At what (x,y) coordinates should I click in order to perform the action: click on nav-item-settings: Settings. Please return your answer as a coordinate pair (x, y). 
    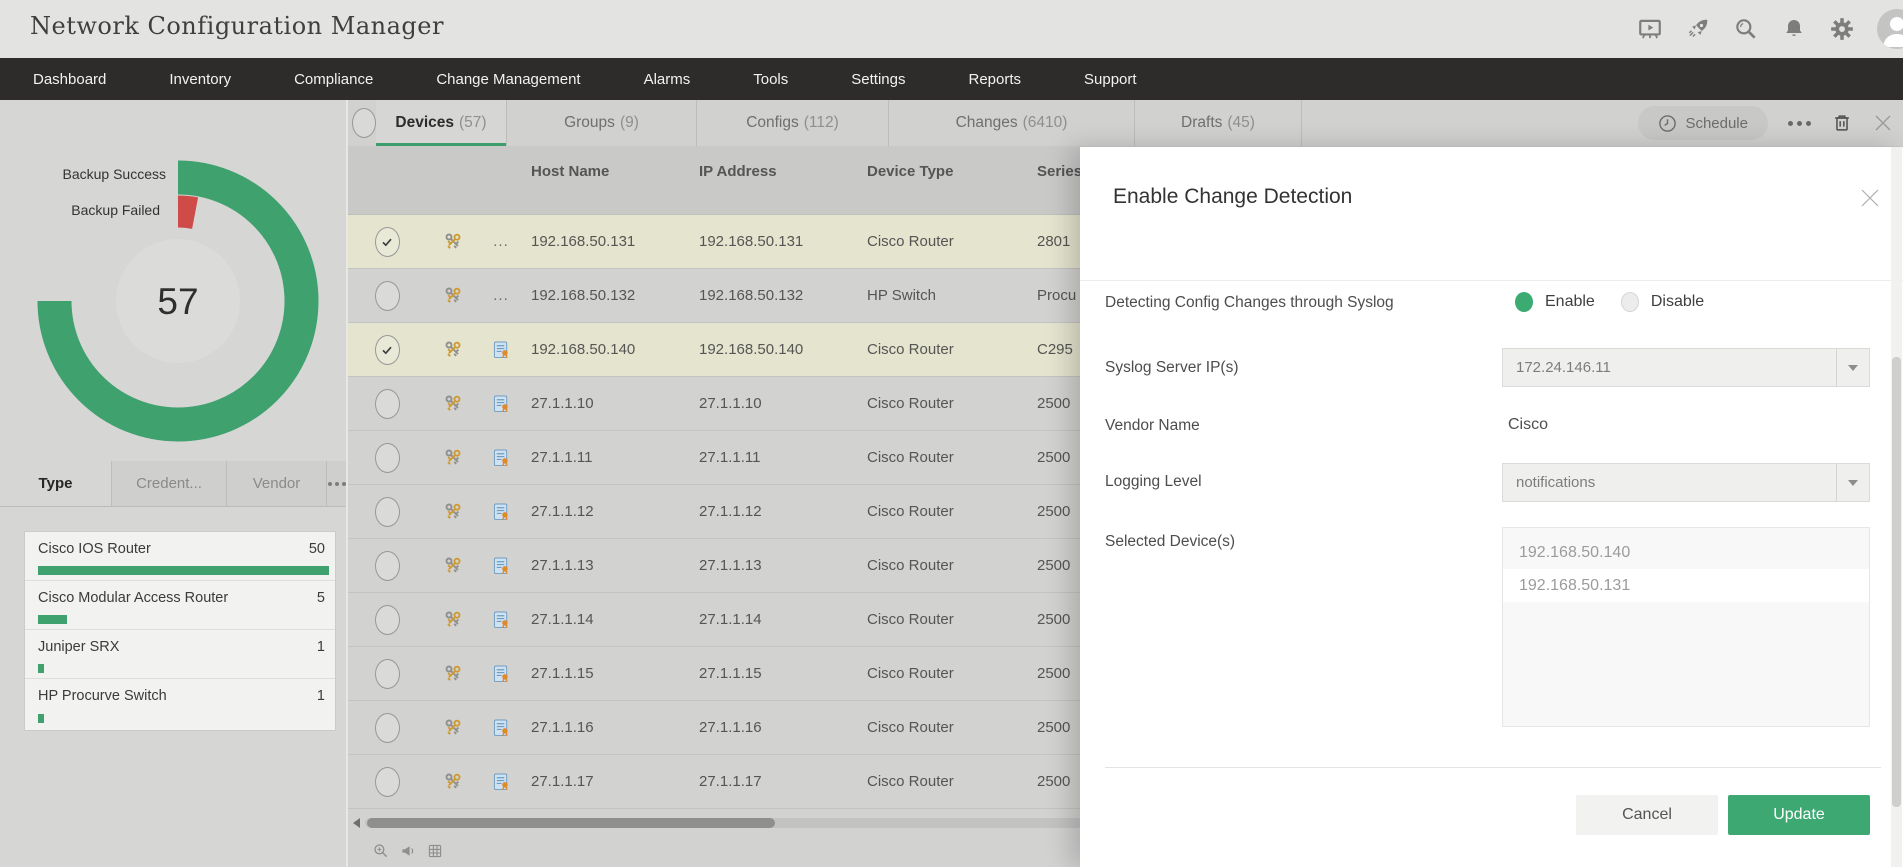
    Looking at the image, I should click on (878, 79).